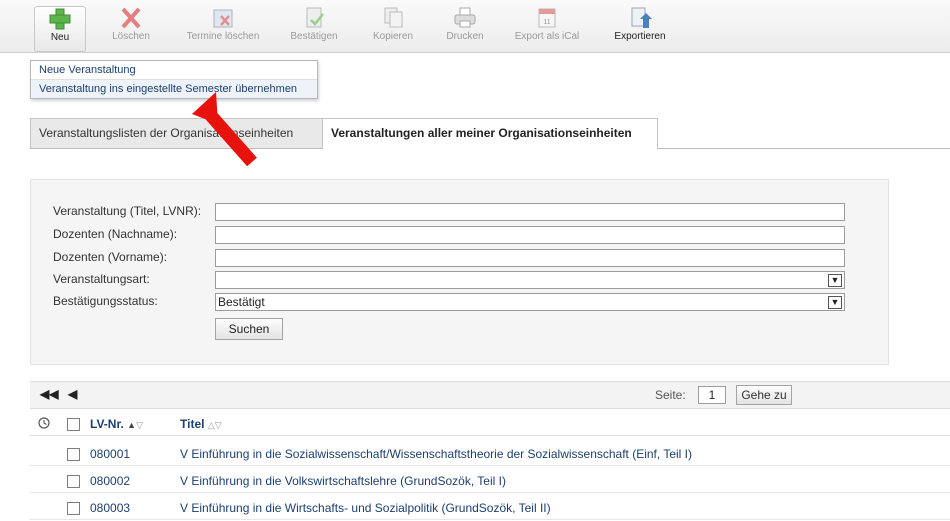  Describe the element at coordinates (73, 424) in the screenshot. I see `select-all-checkbox` at that location.